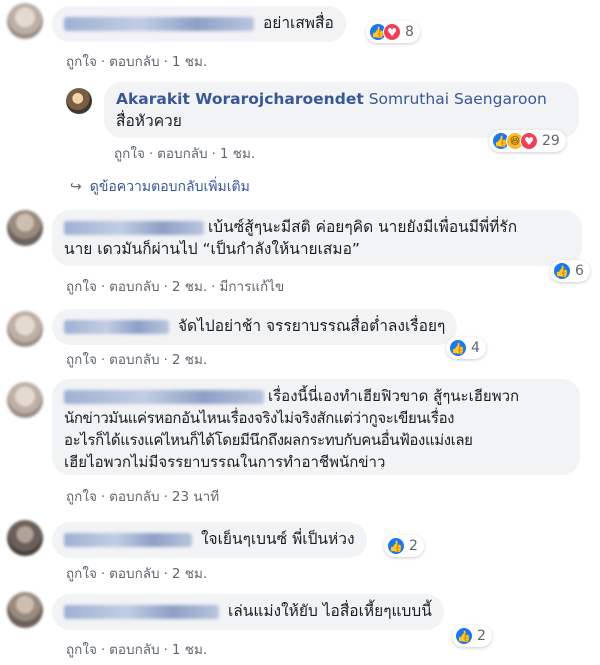 The height and width of the screenshot is (665, 600). Describe the element at coordinates (195, 497) in the screenshot. I see `timestamp: 23 นาที` at that location.